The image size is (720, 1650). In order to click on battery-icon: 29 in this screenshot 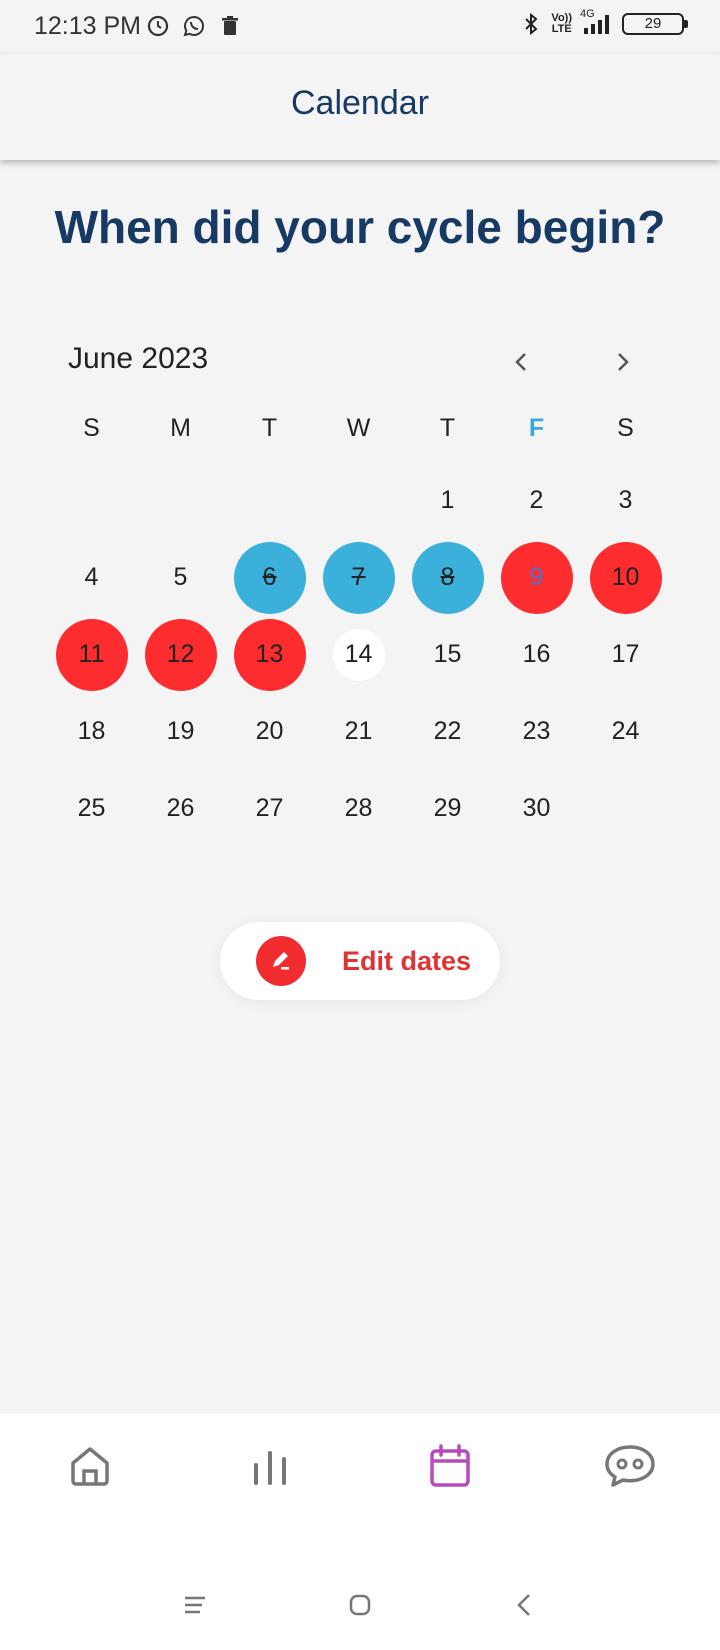, I will do `click(655, 24)`.